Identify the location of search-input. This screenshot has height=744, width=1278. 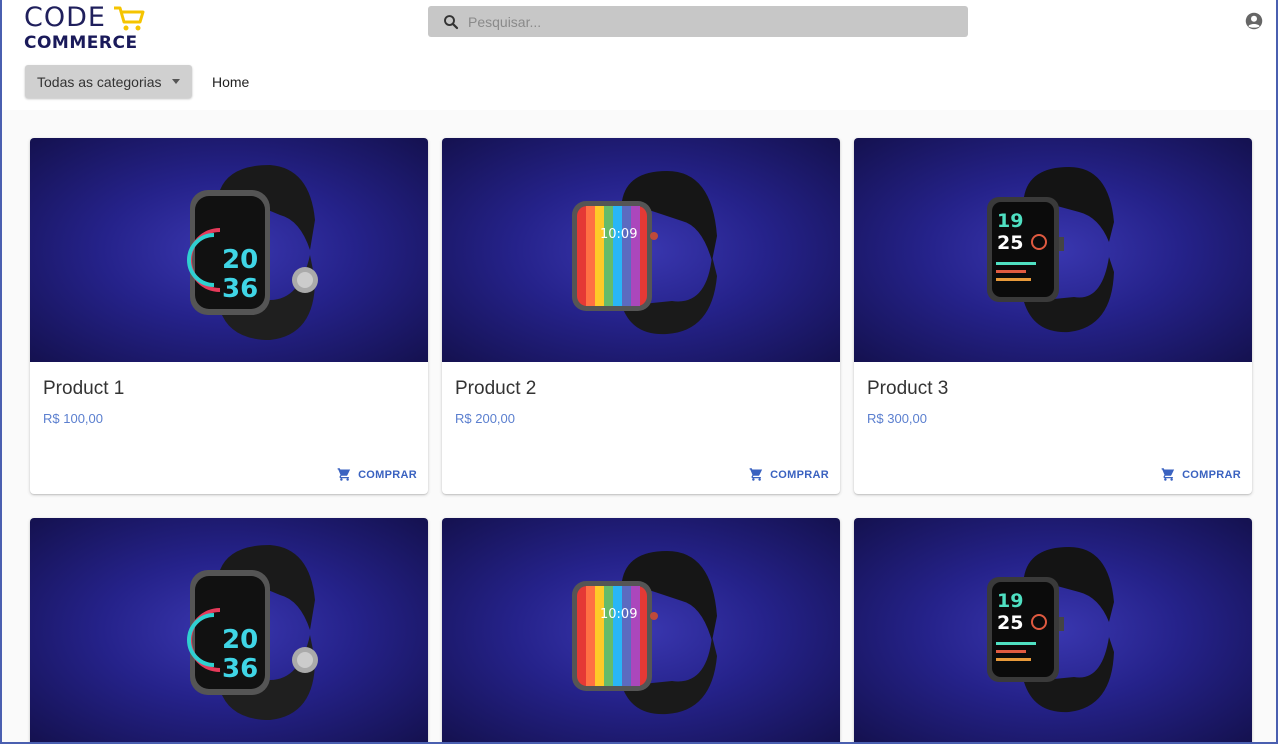
(708, 21).